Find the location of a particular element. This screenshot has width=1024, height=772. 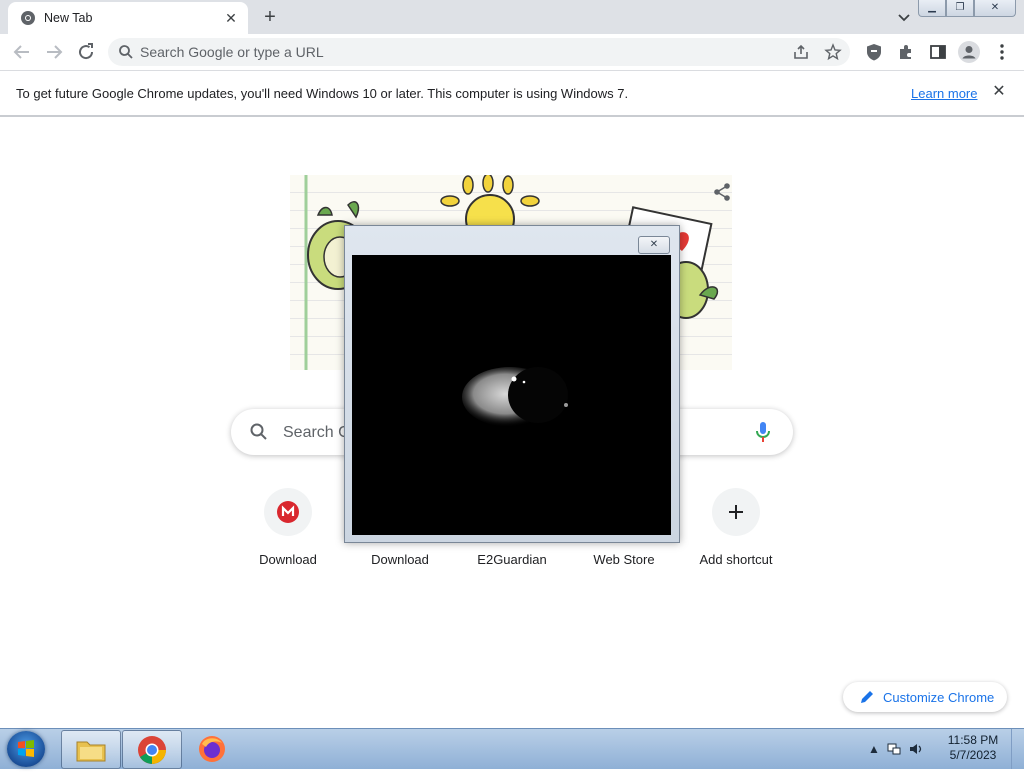

show-hidden-icons-icon: ▲ is located at coordinates (874, 749).